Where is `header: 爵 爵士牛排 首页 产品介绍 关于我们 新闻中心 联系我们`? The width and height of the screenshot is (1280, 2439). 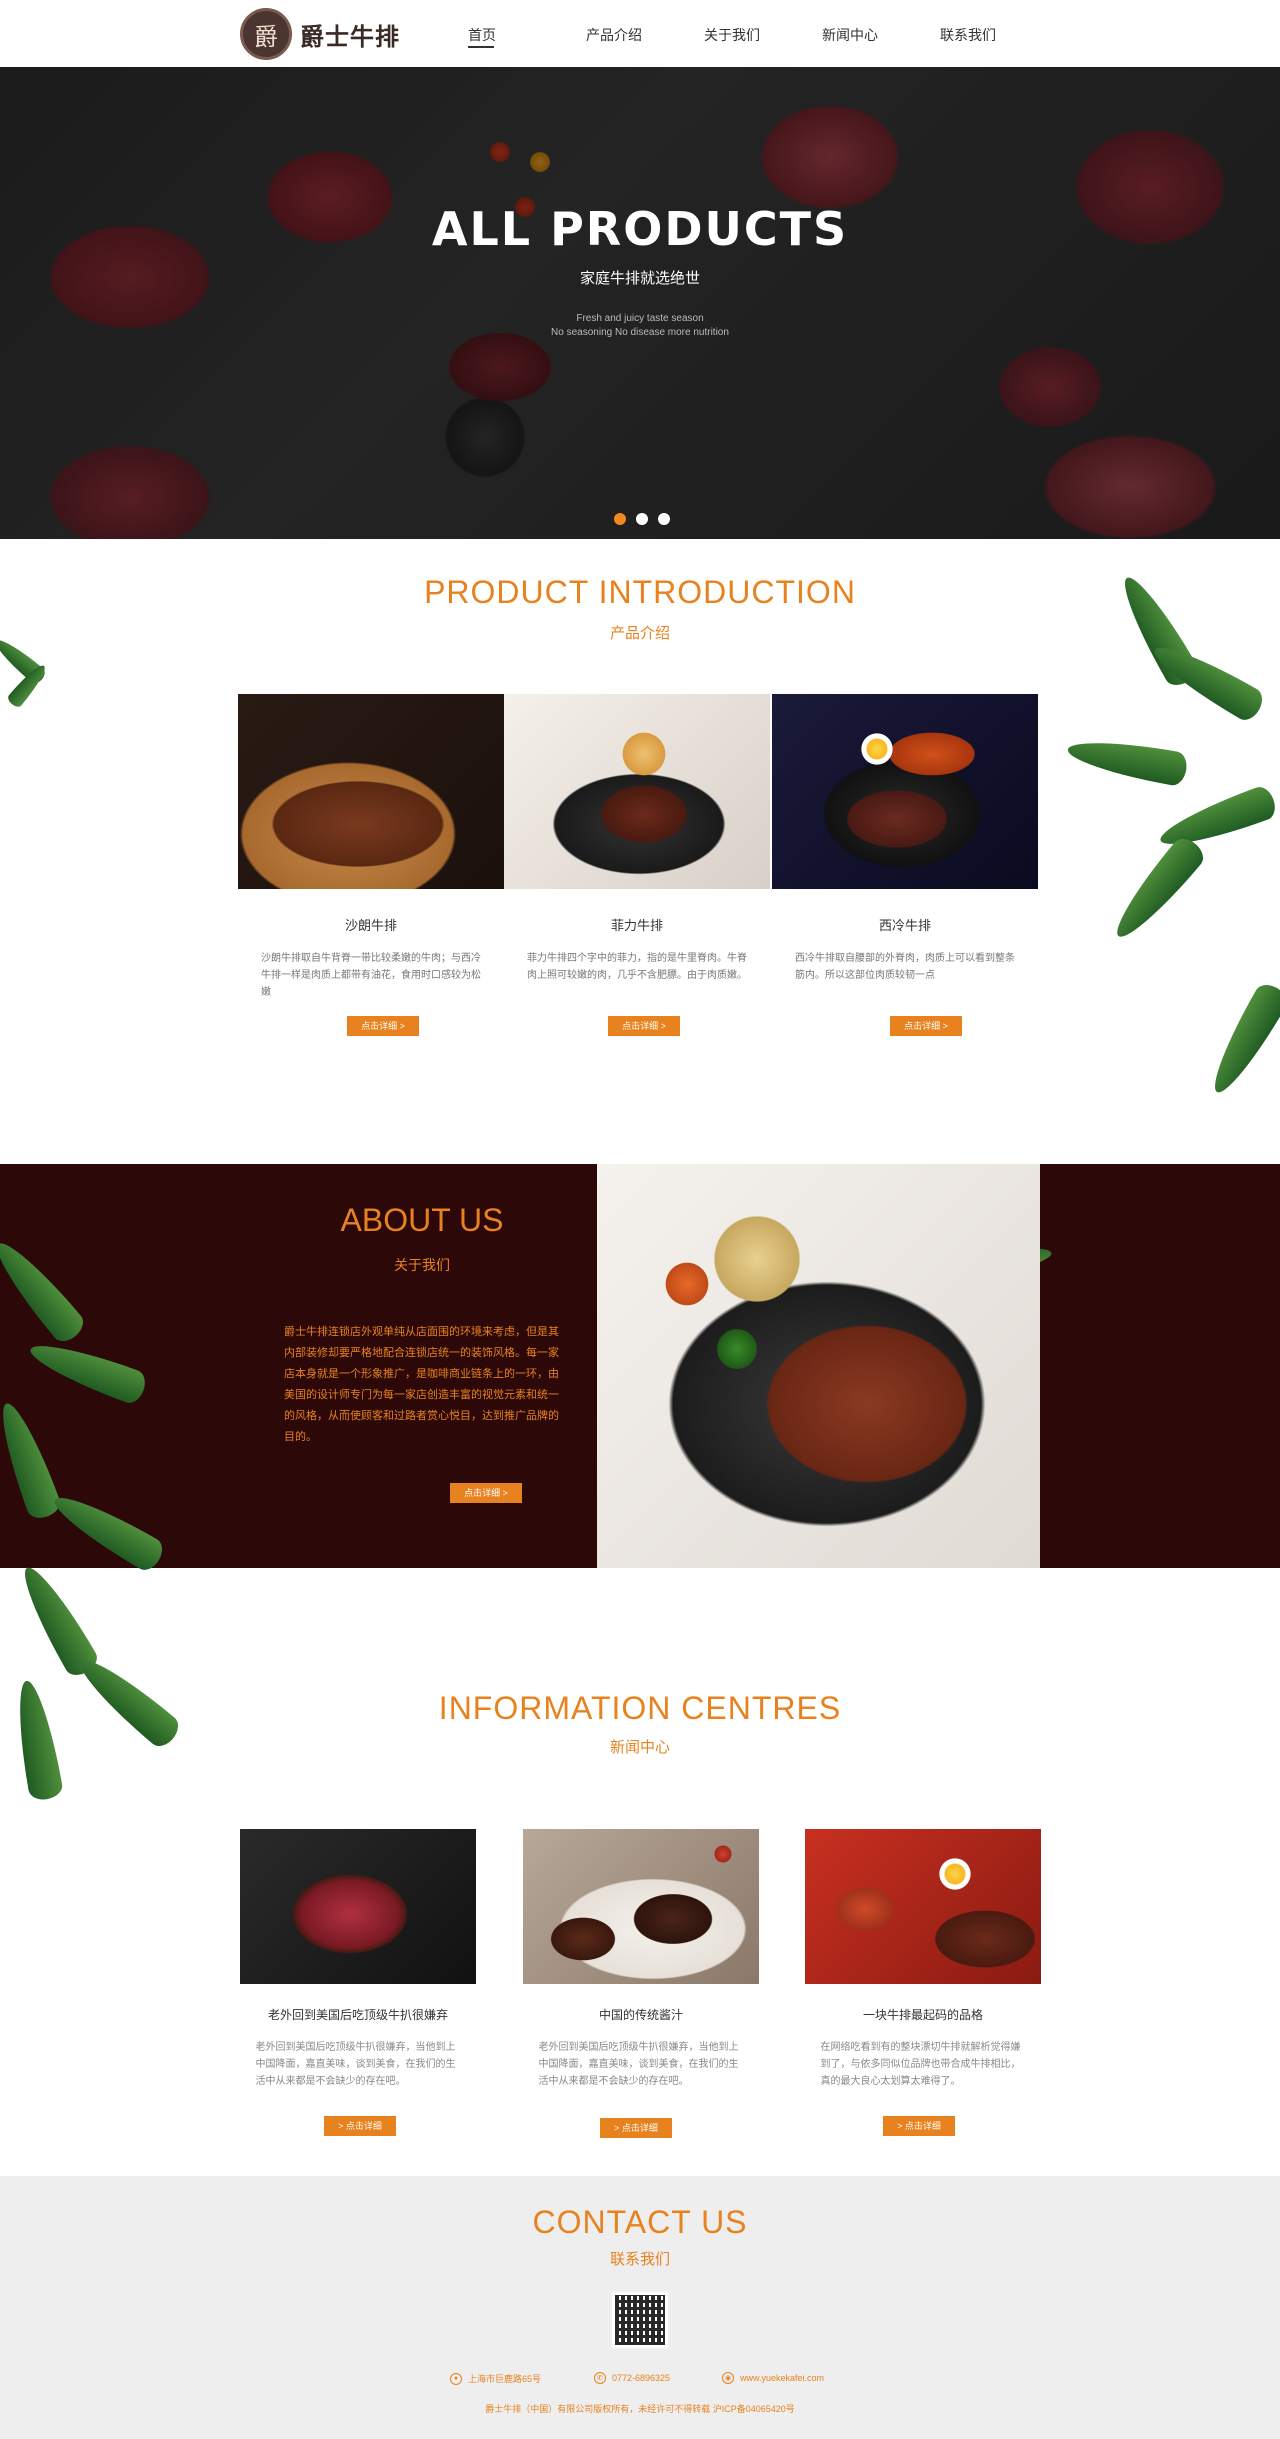
header: 爵 爵士牛排 首页 产品介绍 关于我们 新闻中心 联系我们 is located at coordinates (640, 33).